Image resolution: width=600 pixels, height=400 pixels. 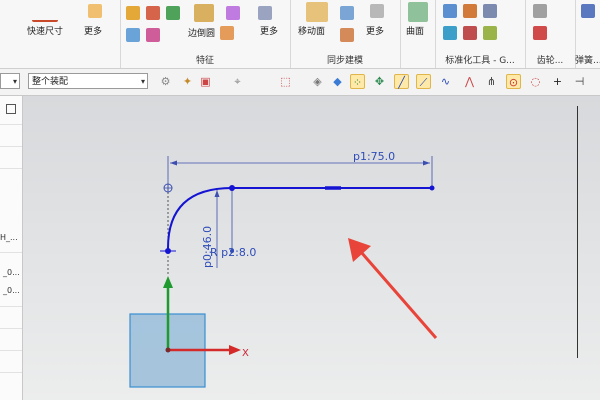 I want to click on curve-snap-icon: ⟋, so click(x=423, y=81).